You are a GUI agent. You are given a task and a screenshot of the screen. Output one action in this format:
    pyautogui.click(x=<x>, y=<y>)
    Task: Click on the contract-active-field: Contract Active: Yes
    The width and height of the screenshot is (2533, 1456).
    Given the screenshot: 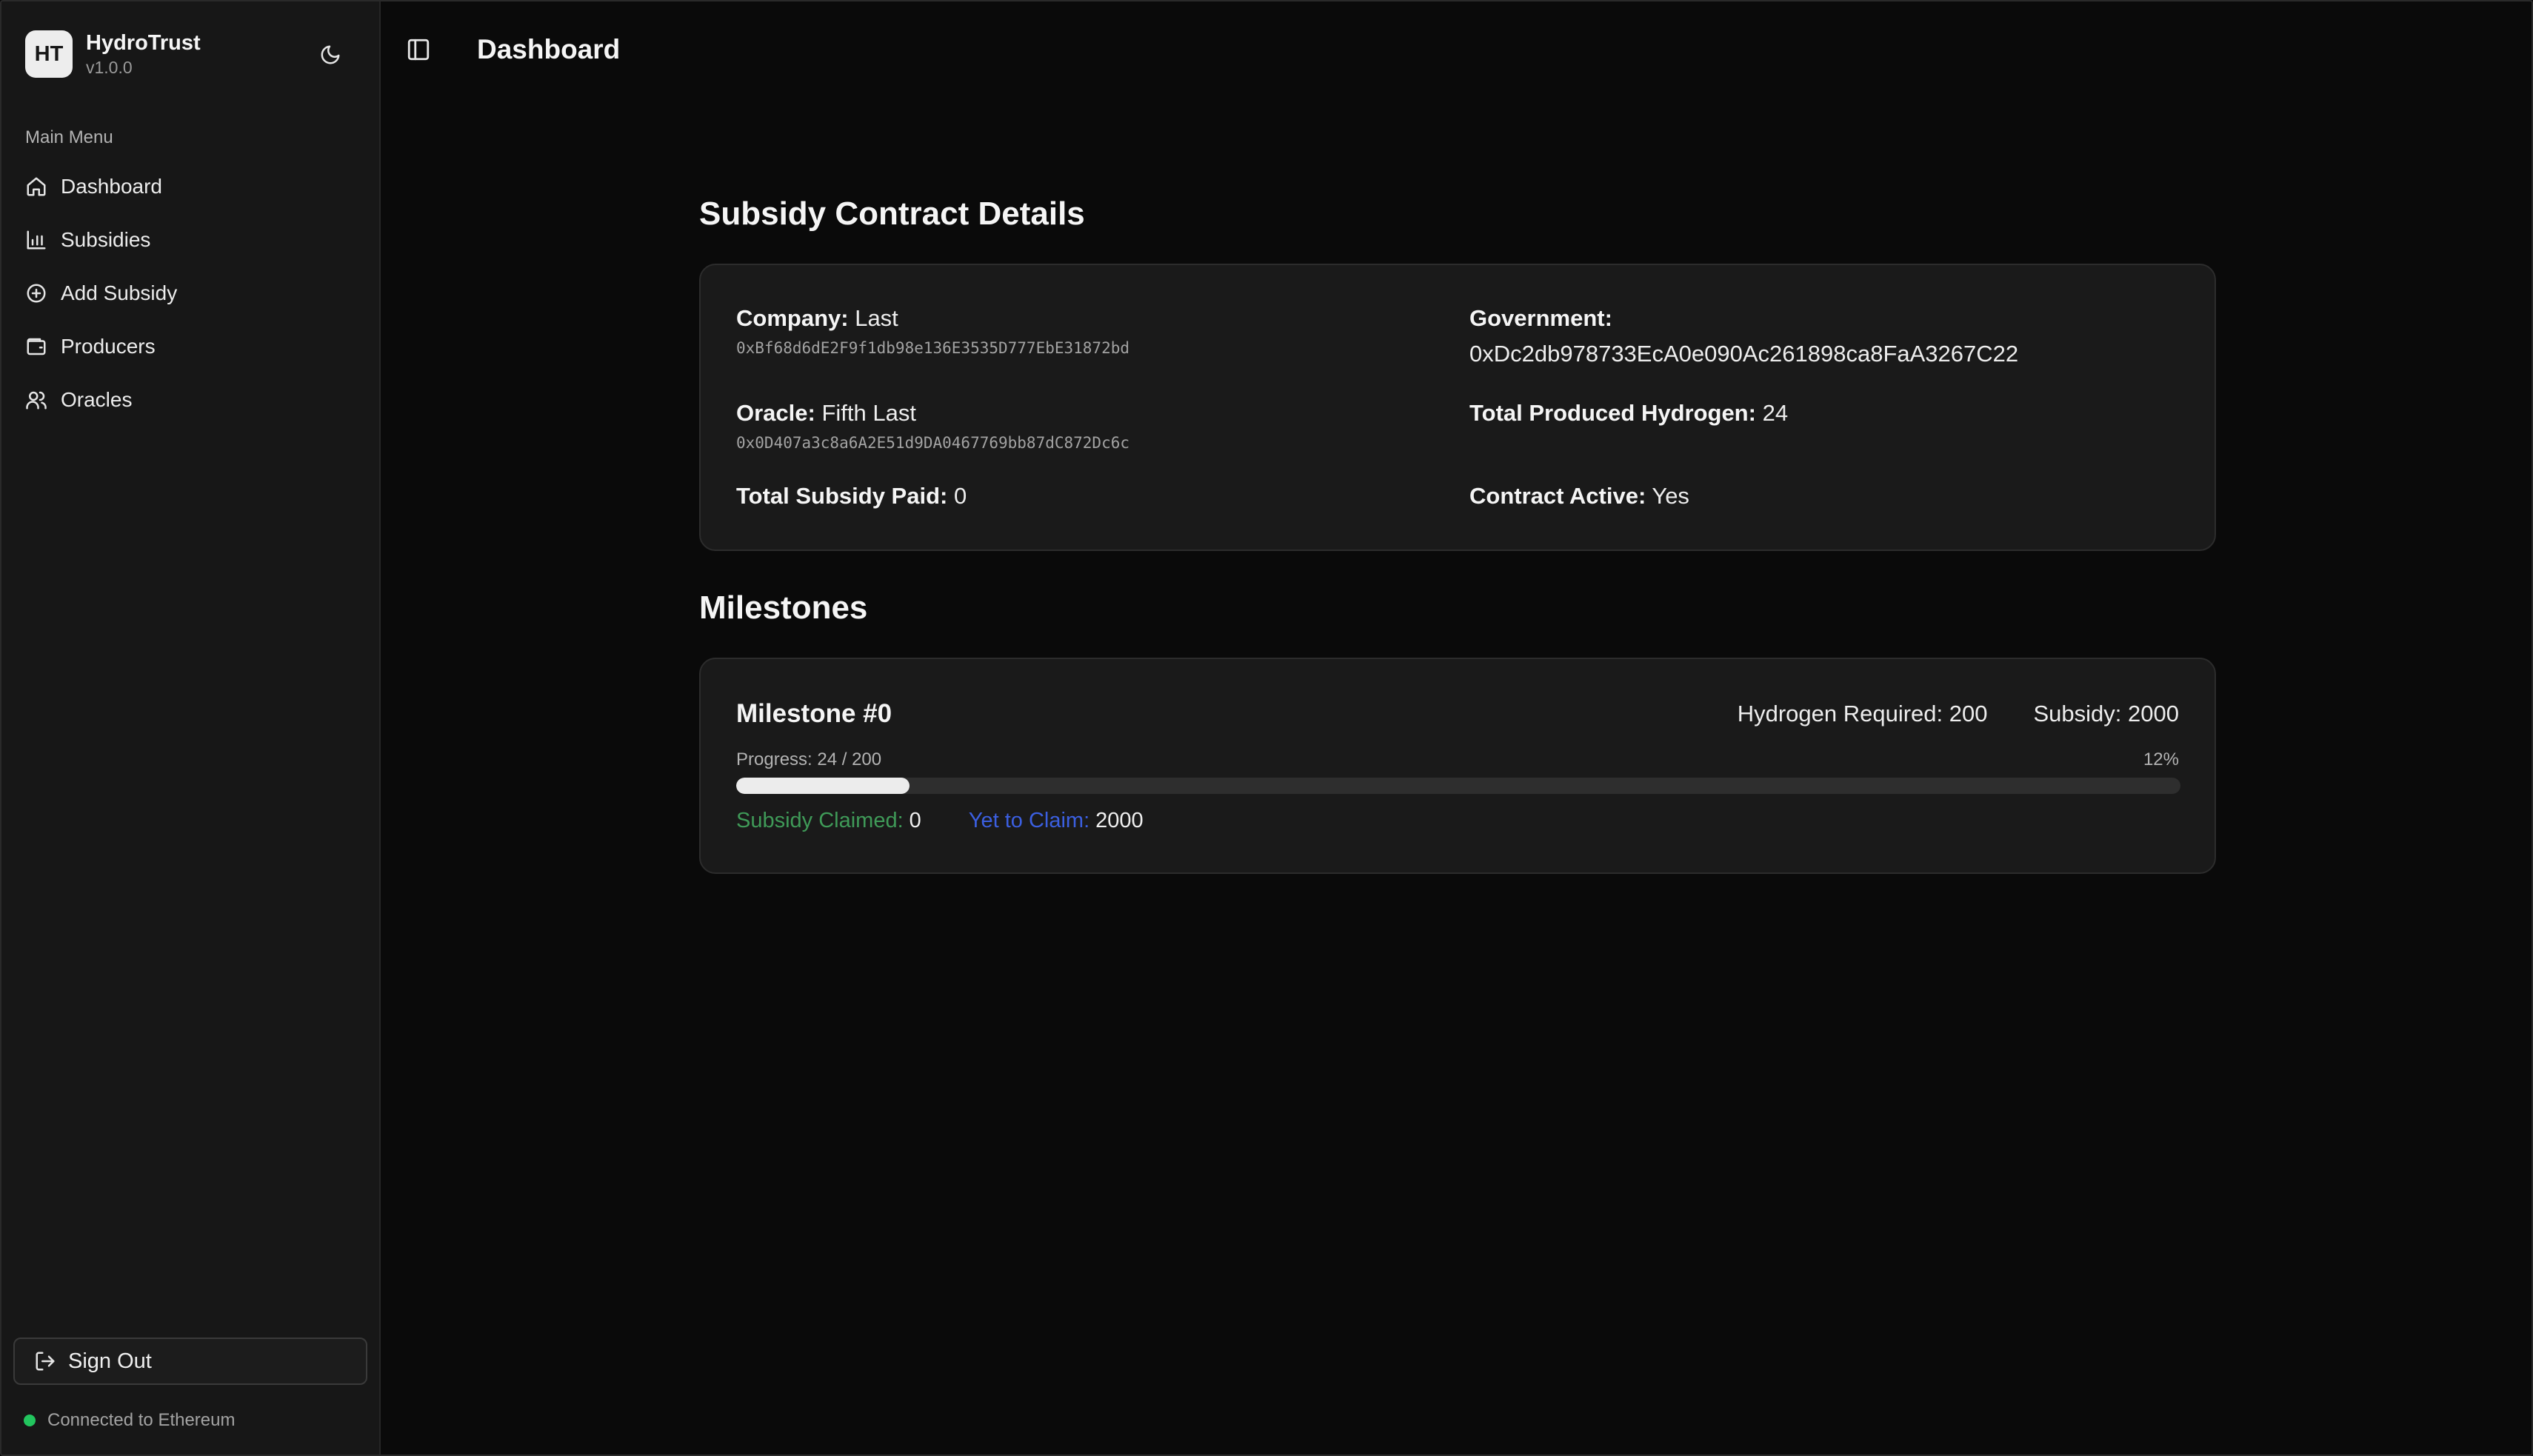 What is the action you would take?
    pyautogui.click(x=1579, y=496)
    